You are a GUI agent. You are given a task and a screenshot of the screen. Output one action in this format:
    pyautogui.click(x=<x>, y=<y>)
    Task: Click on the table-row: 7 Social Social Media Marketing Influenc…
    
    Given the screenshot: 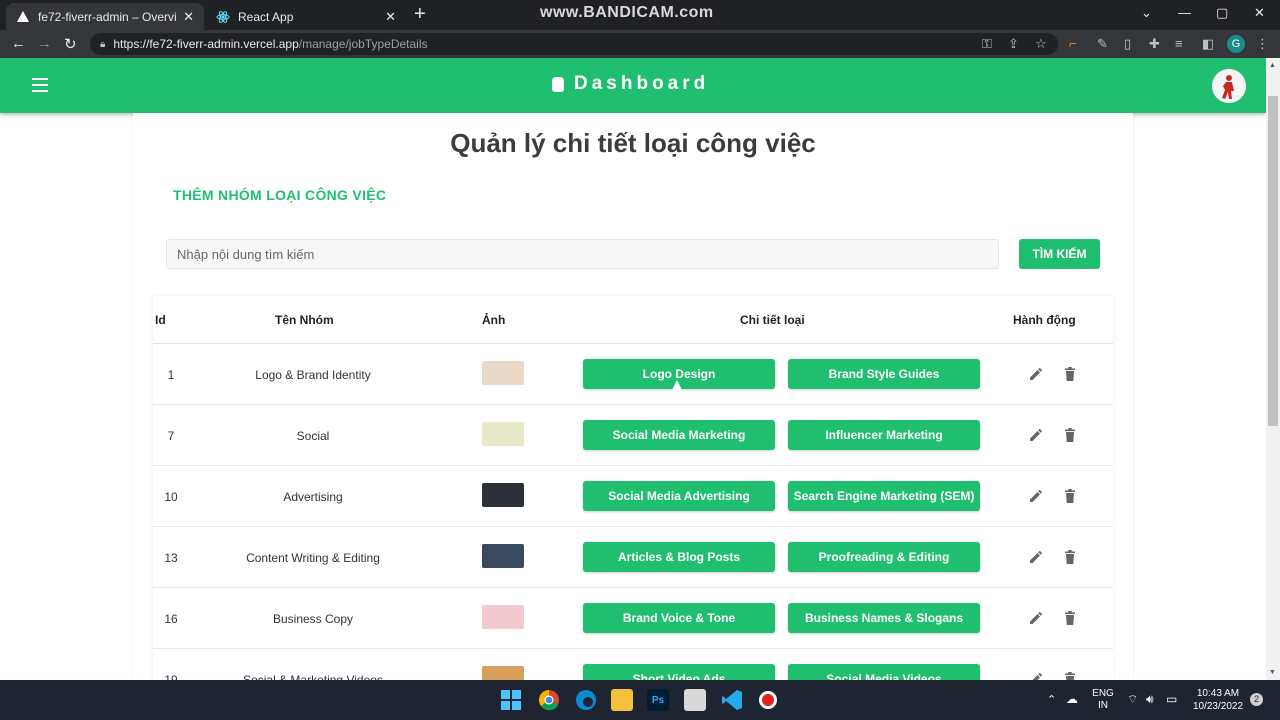 What is the action you would take?
    pyautogui.click(x=633, y=435)
    